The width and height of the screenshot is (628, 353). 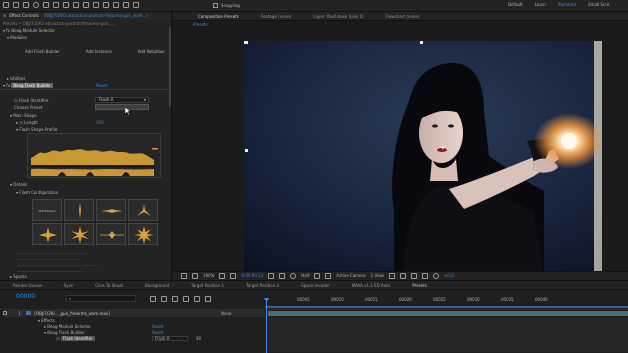 I want to click on graph-handle, so click(x=155, y=149).